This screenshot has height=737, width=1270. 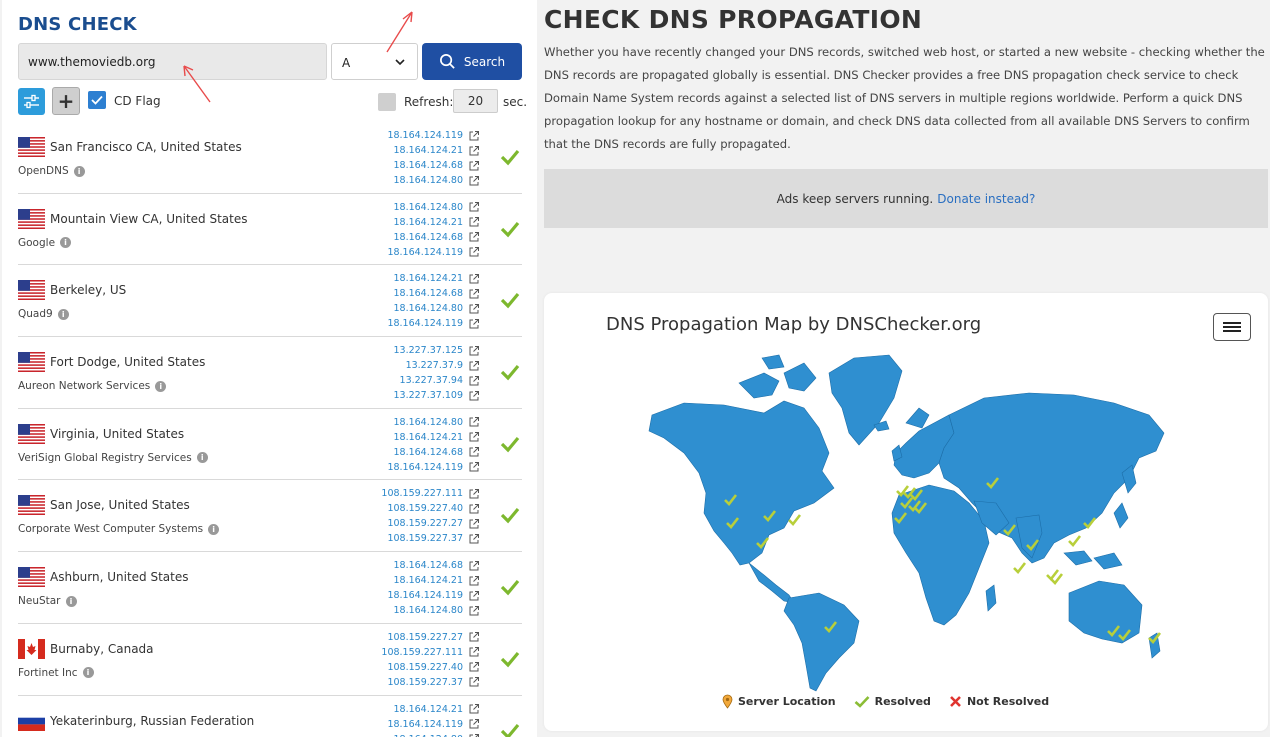 I want to click on search-button: Search, so click(x=472, y=61).